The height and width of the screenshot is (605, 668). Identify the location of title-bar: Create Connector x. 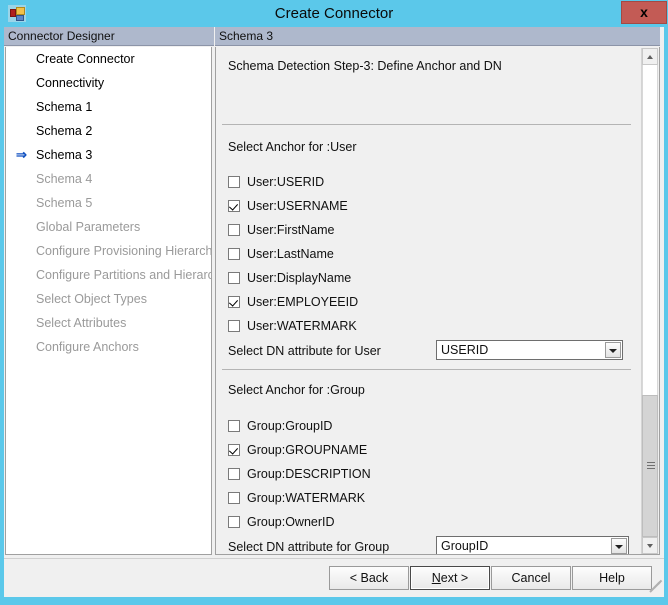
(334, 13).